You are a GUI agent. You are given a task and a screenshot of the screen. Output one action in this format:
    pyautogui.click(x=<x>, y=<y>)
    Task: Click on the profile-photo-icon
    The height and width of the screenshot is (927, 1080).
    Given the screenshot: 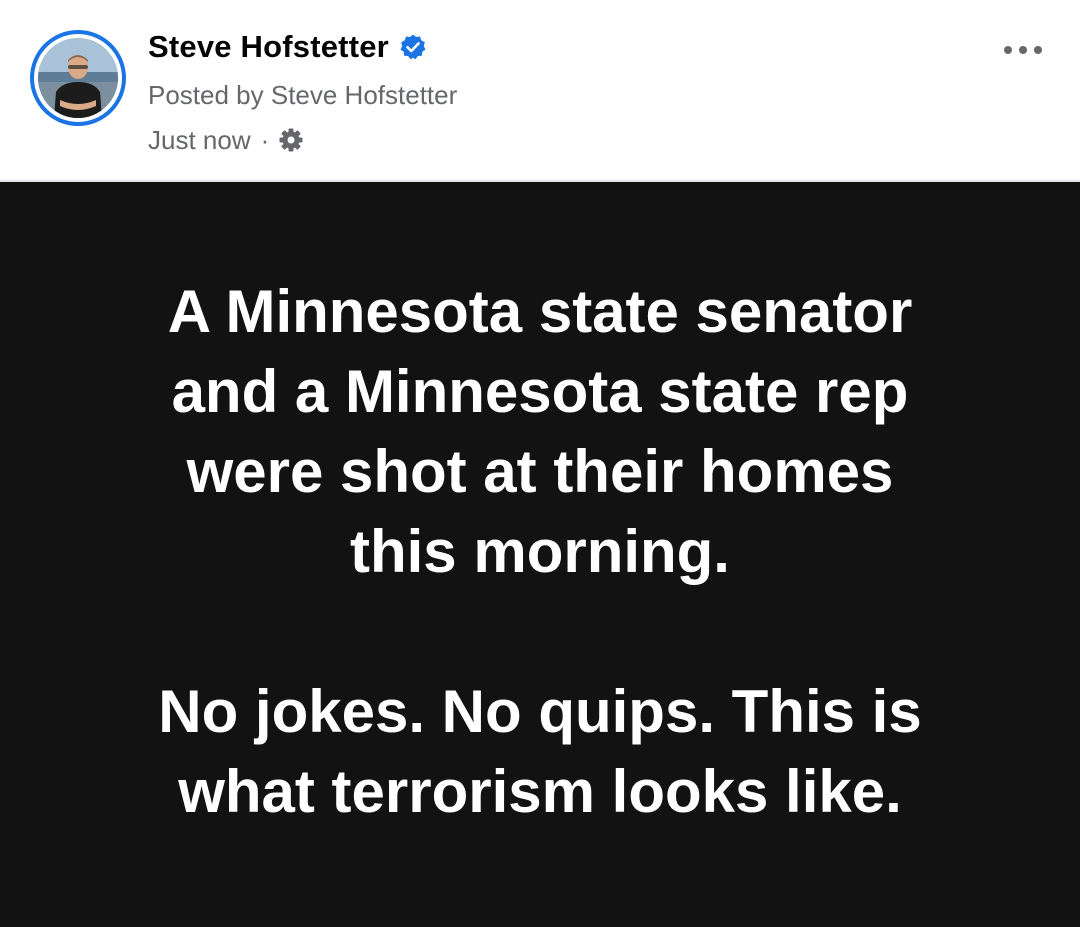 What is the action you would take?
    pyautogui.click(x=78, y=78)
    